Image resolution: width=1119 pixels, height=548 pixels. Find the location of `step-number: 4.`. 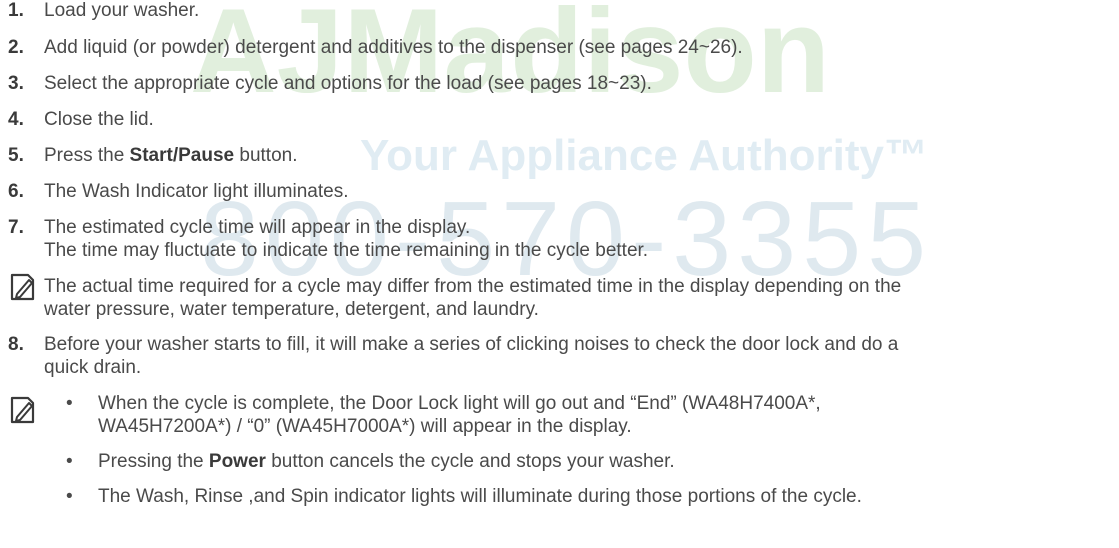

step-number: 4. is located at coordinates (16, 119).